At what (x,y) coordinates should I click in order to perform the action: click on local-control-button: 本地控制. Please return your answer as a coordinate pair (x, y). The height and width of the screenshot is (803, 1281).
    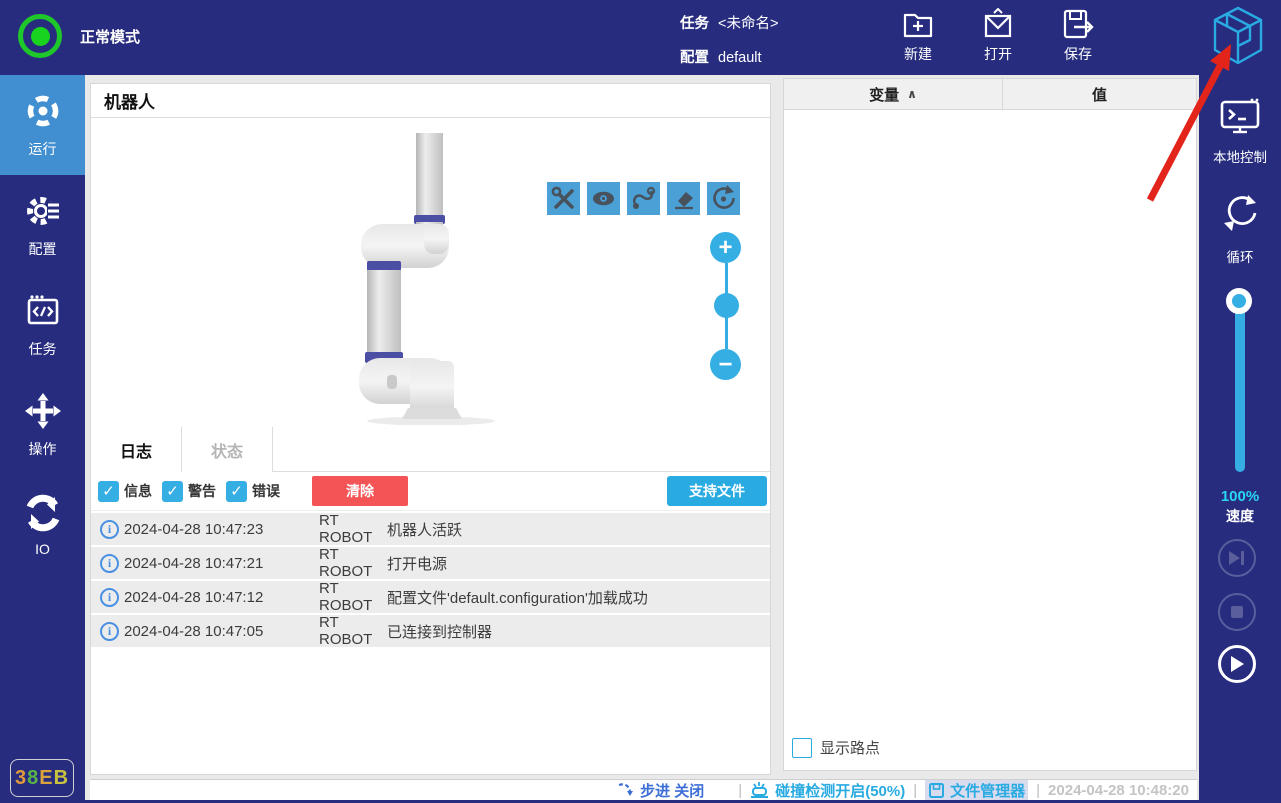
    Looking at the image, I should click on (1240, 131).